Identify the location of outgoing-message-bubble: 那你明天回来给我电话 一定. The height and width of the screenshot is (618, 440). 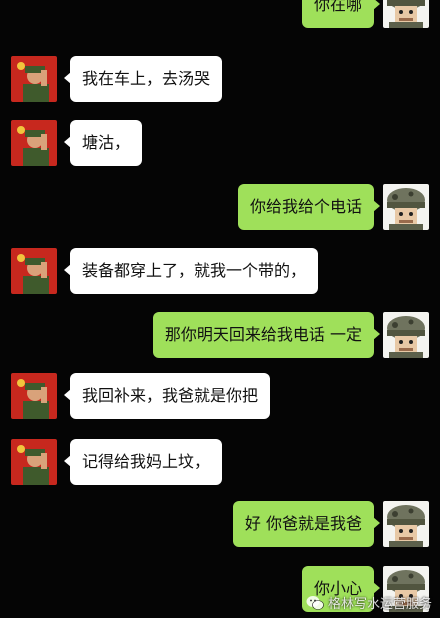
(266, 335).